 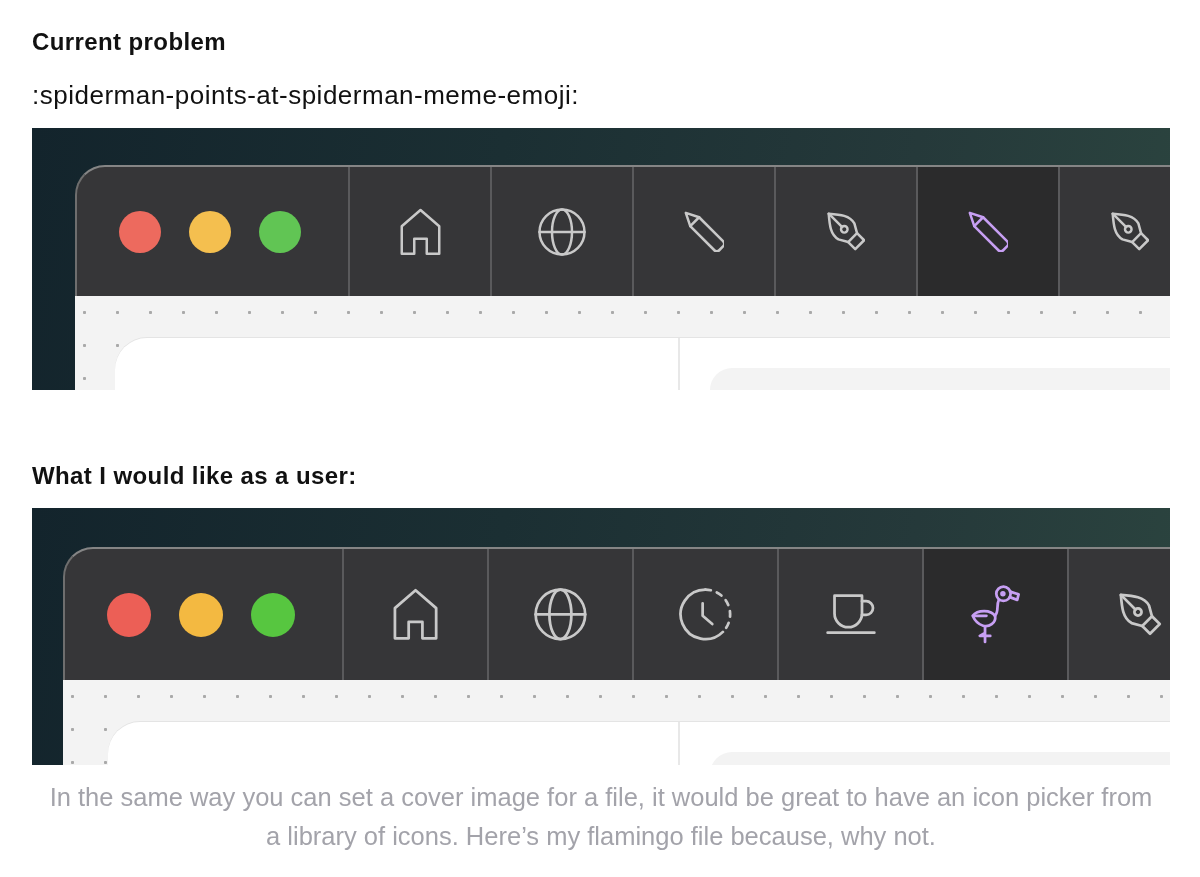 I want to click on tab, so click(x=996, y=614).